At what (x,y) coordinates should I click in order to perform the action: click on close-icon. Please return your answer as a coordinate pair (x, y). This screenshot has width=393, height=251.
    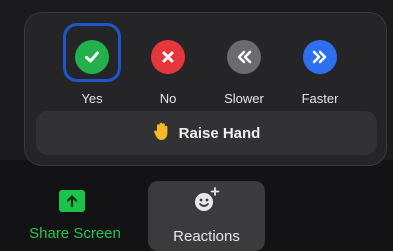
    Looking at the image, I should click on (168, 57).